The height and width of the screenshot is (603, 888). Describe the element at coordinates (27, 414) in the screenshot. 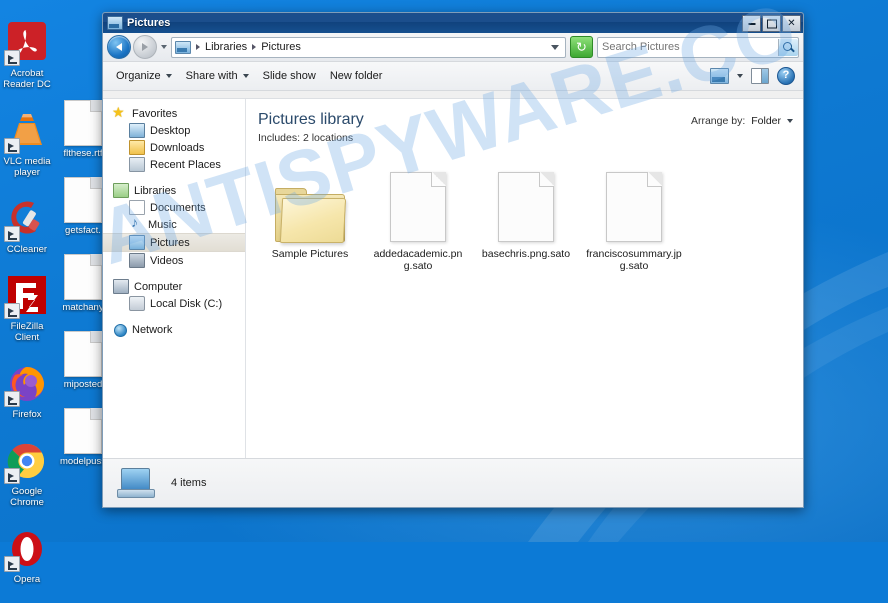

I see `desktop-icon-label: Firefox` at that location.